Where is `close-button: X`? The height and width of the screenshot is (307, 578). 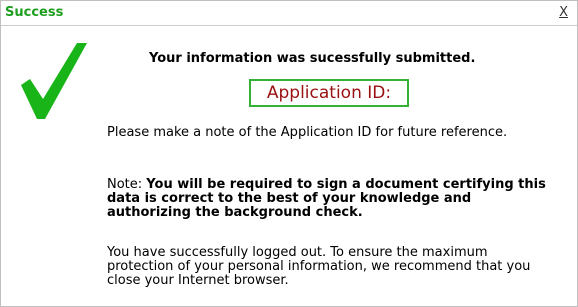
close-button: X is located at coordinates (563, 13).